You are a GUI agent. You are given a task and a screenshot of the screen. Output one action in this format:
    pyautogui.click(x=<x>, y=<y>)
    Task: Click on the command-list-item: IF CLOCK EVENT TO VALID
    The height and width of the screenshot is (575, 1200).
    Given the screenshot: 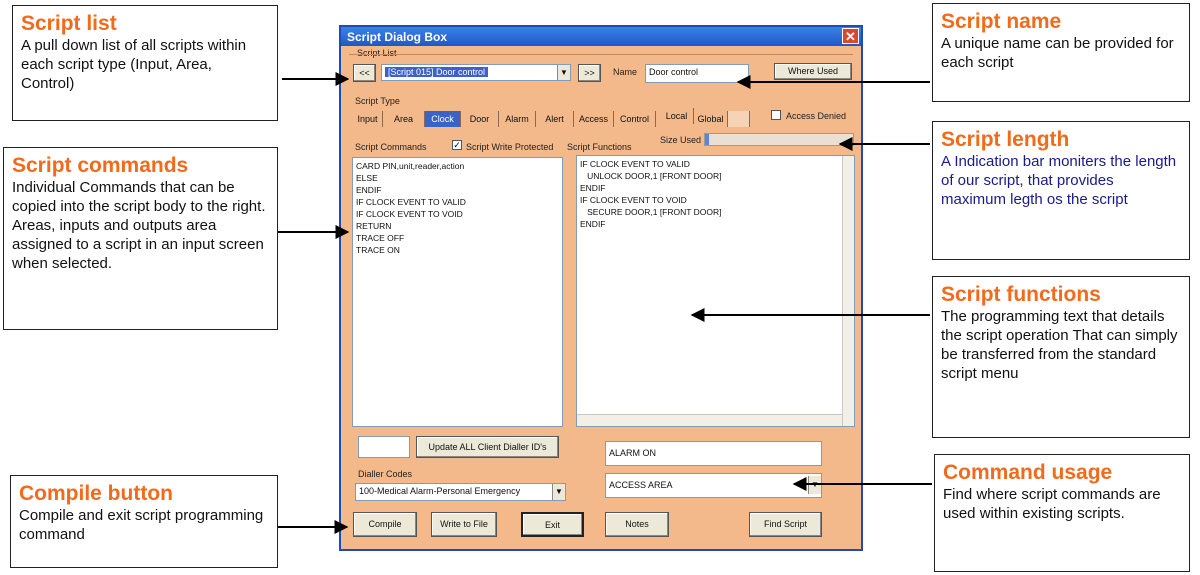 What is the action you would take?
    pyautogui.click(x=457, y=202)
    